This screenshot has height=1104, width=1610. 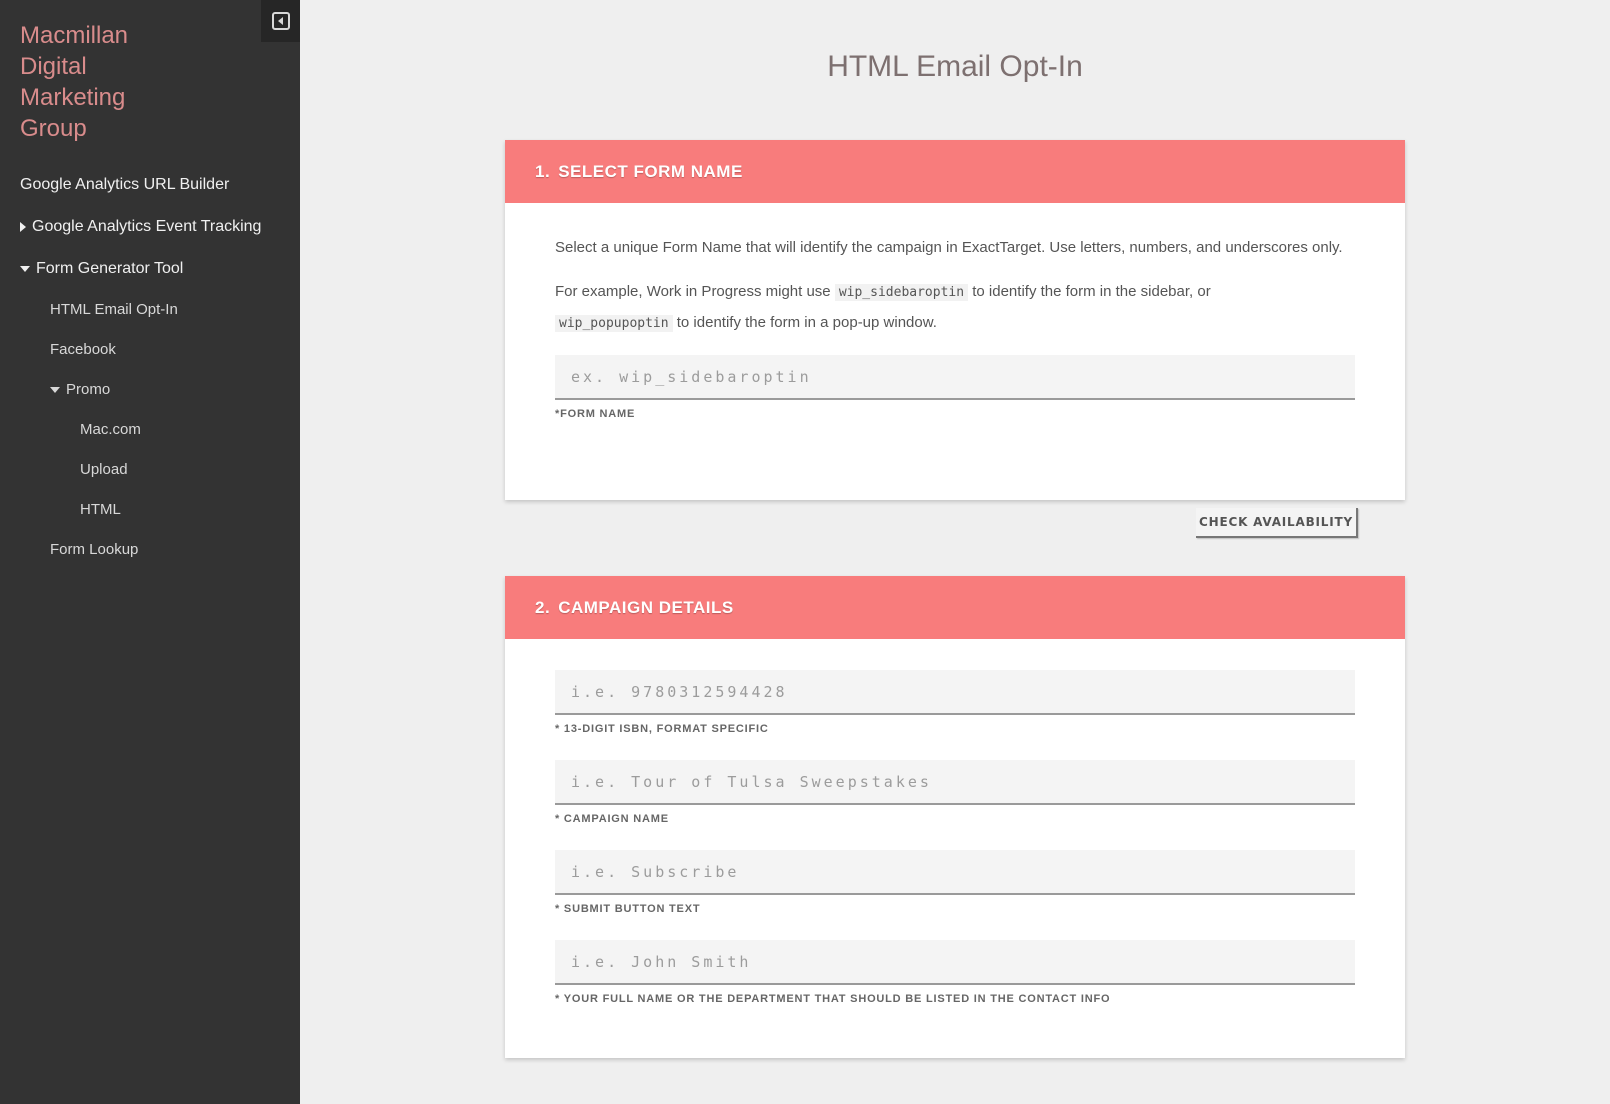 What do you see at coordinates (650, 171) in the screenshot?
I see `section-title: SELECT FORM NAME` at bounding box center [650, 171].